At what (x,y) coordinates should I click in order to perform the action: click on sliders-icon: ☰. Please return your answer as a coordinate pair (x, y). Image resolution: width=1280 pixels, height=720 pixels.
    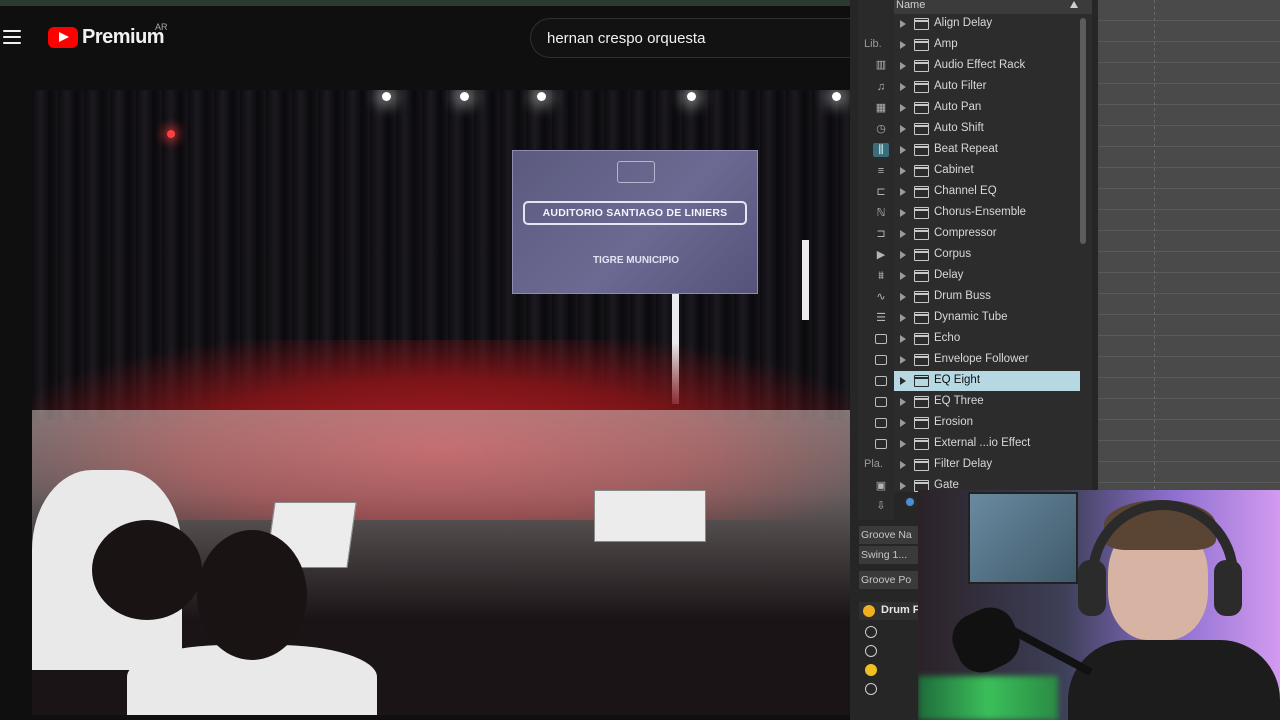
    Looking at the image, I should click on (881, 318).